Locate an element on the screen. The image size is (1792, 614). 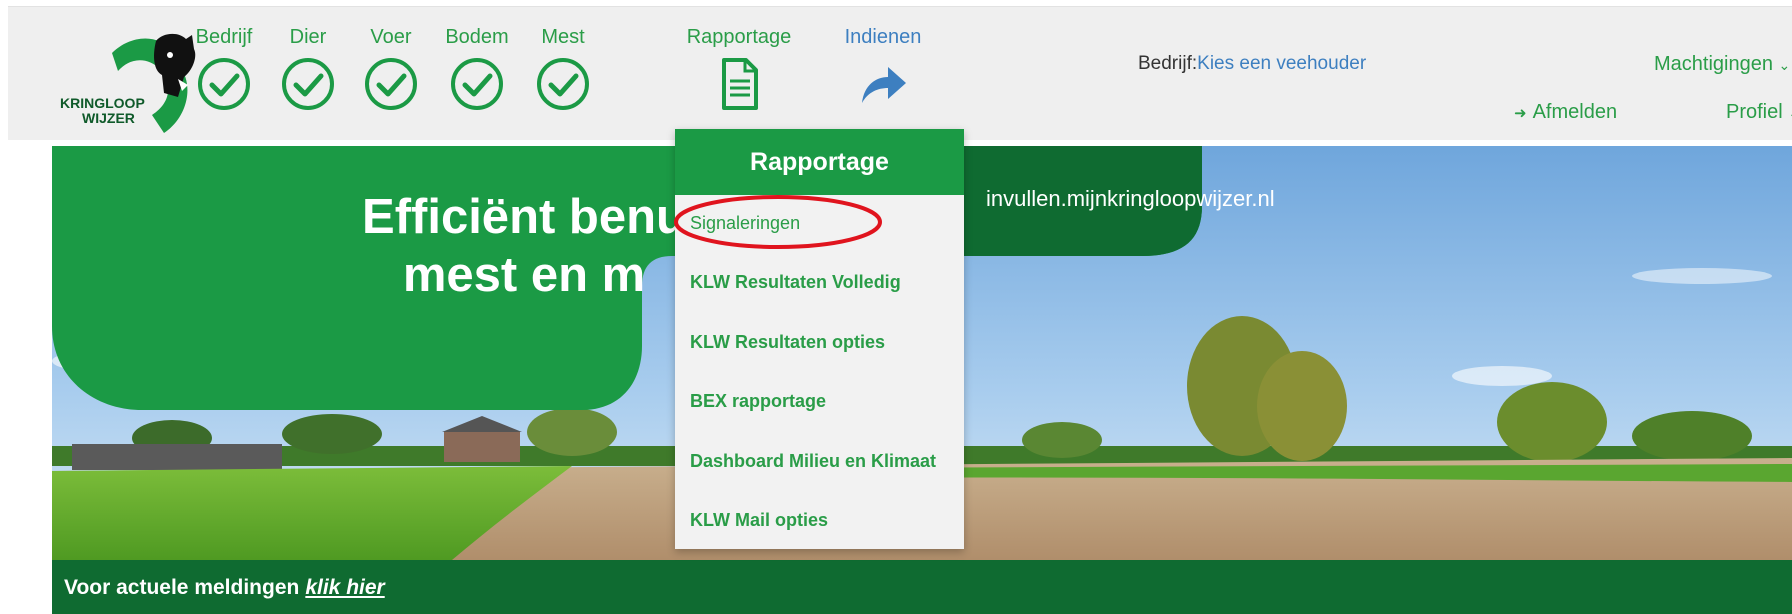
company-selector: Bedrijf:Kies een veehouder is located at coordinates (1252, 64).